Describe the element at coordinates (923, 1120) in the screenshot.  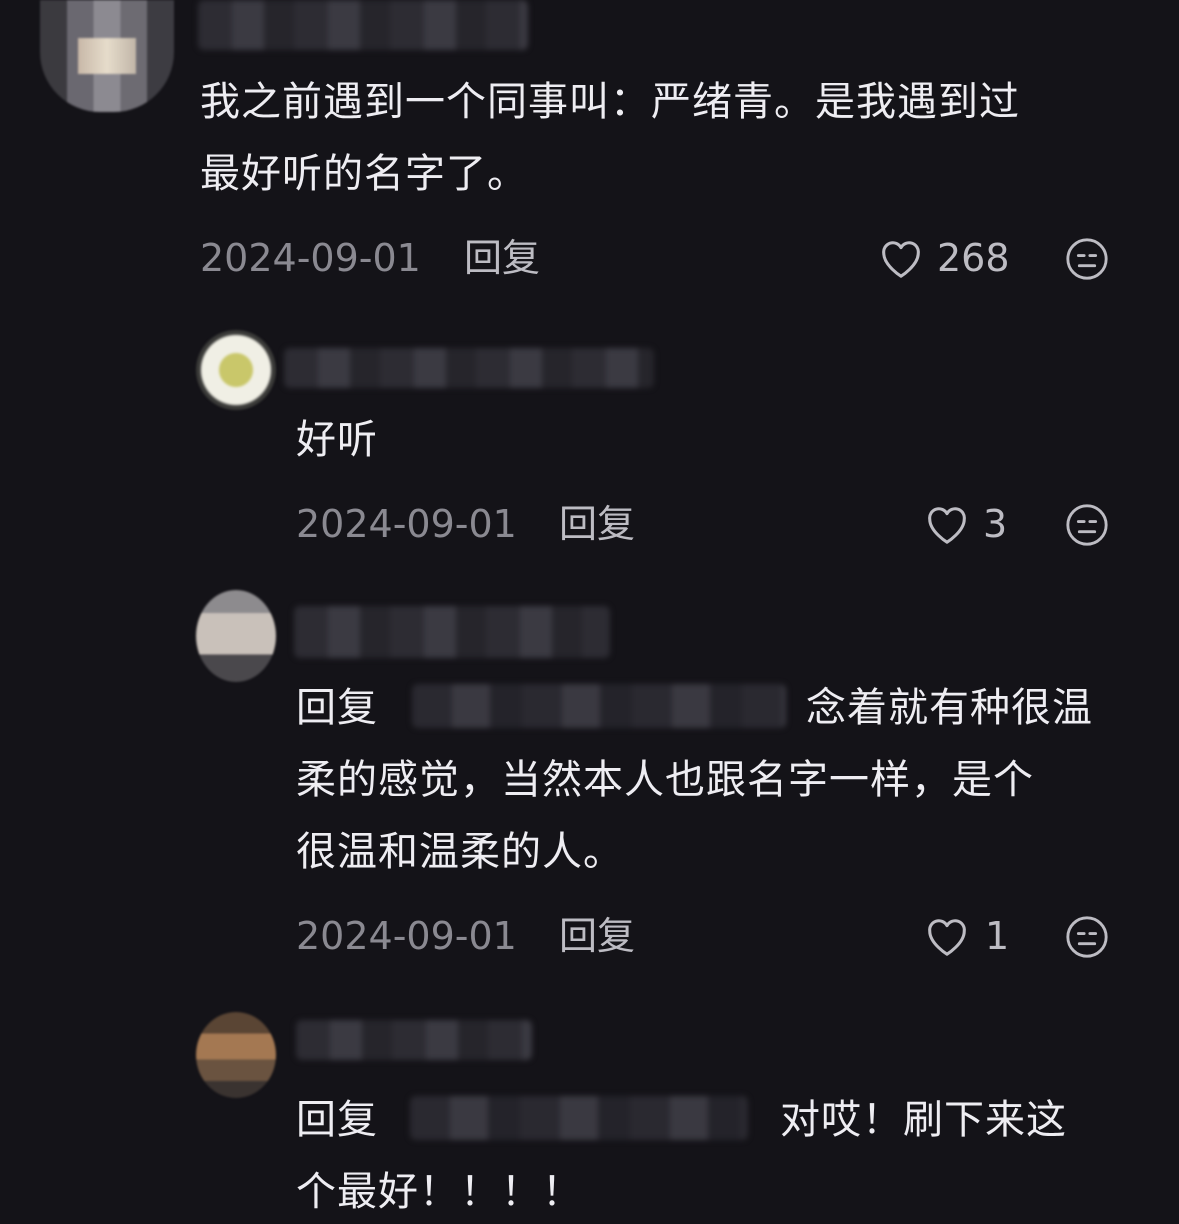
I see `comment-text: 对哎！刷下来这` at that location.